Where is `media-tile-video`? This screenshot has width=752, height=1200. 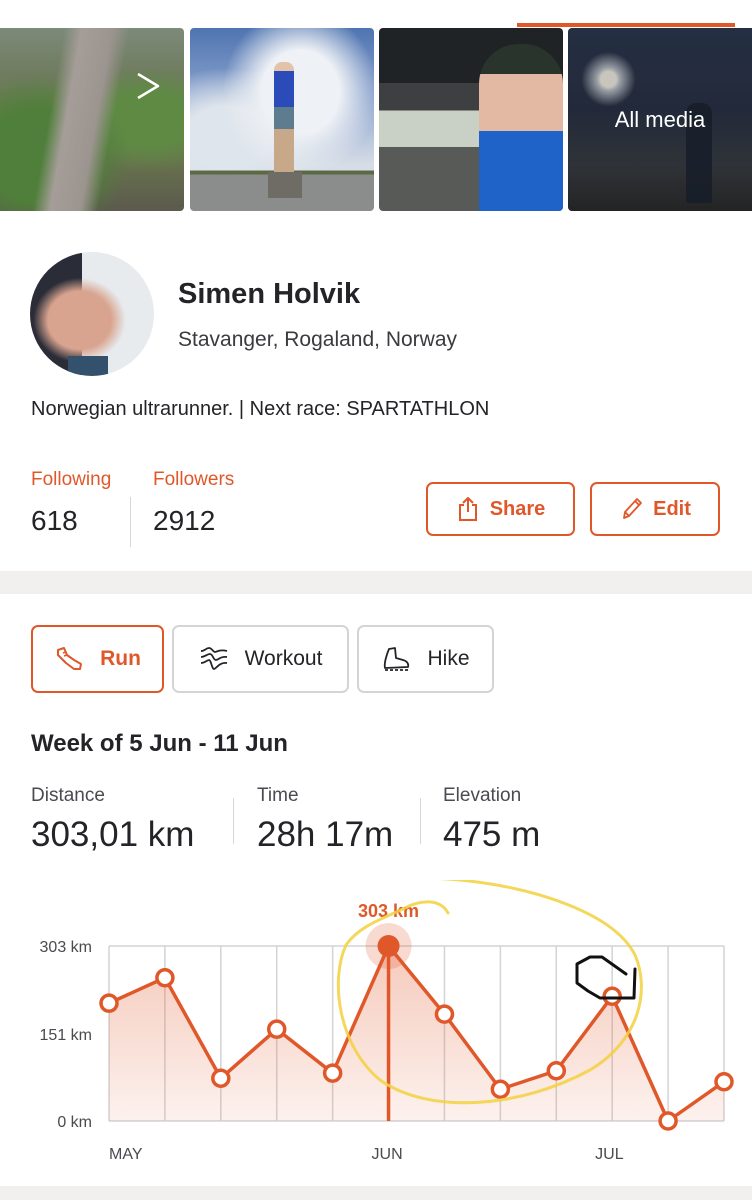 media-tile-video is located at coordinates (92, 119).